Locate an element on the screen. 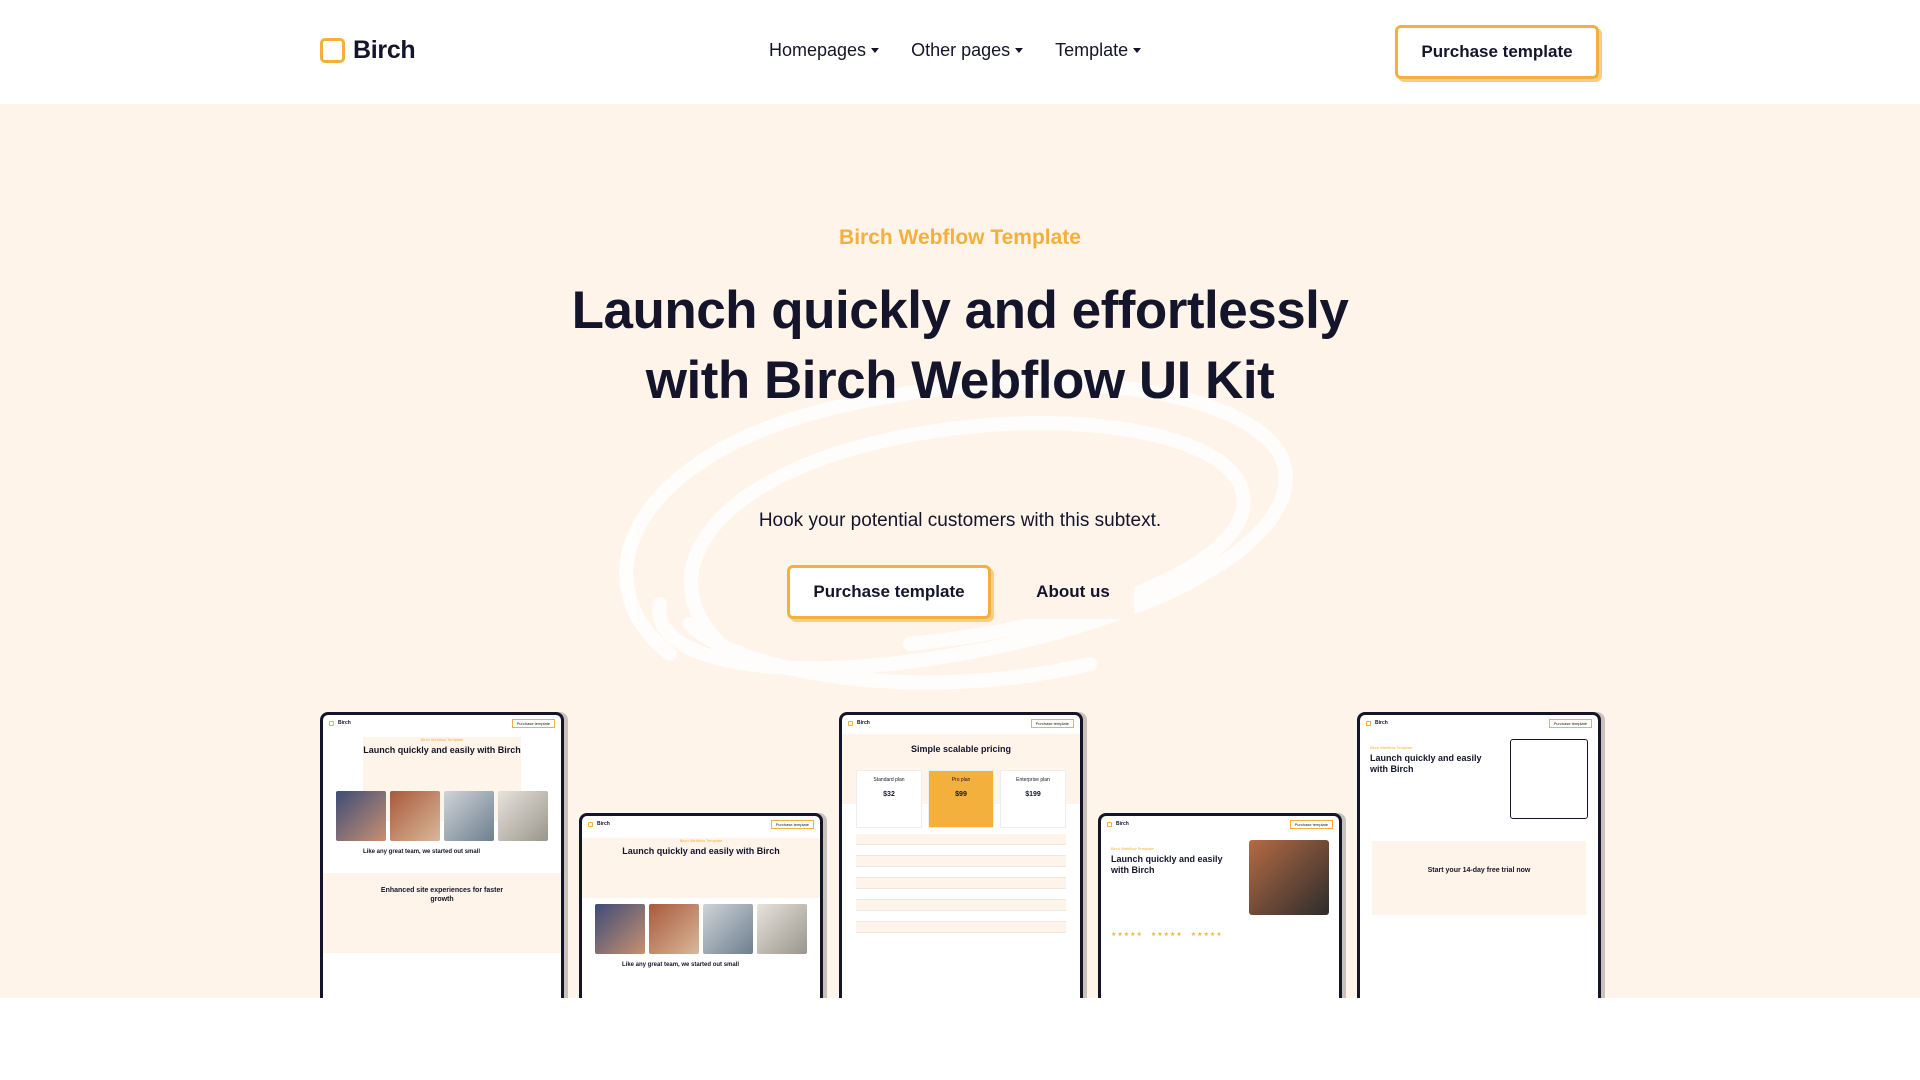 This screenshot has height=1080, width=1920. plan-price: $99 is located at coordinates (961, 794).